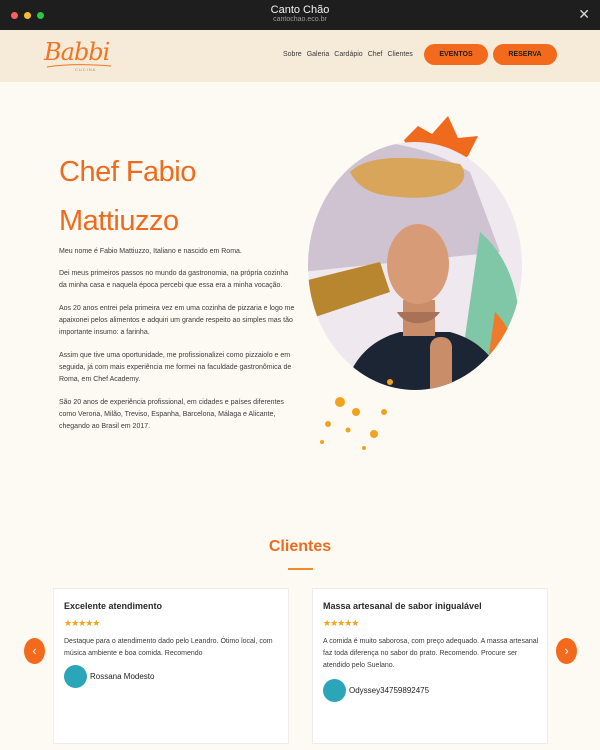 This screenshot has height=750, width=600. Describe the element at coordinates (80, 58) in the screenshot. I see `brand-logo: Babbi CUCINA` at that location.